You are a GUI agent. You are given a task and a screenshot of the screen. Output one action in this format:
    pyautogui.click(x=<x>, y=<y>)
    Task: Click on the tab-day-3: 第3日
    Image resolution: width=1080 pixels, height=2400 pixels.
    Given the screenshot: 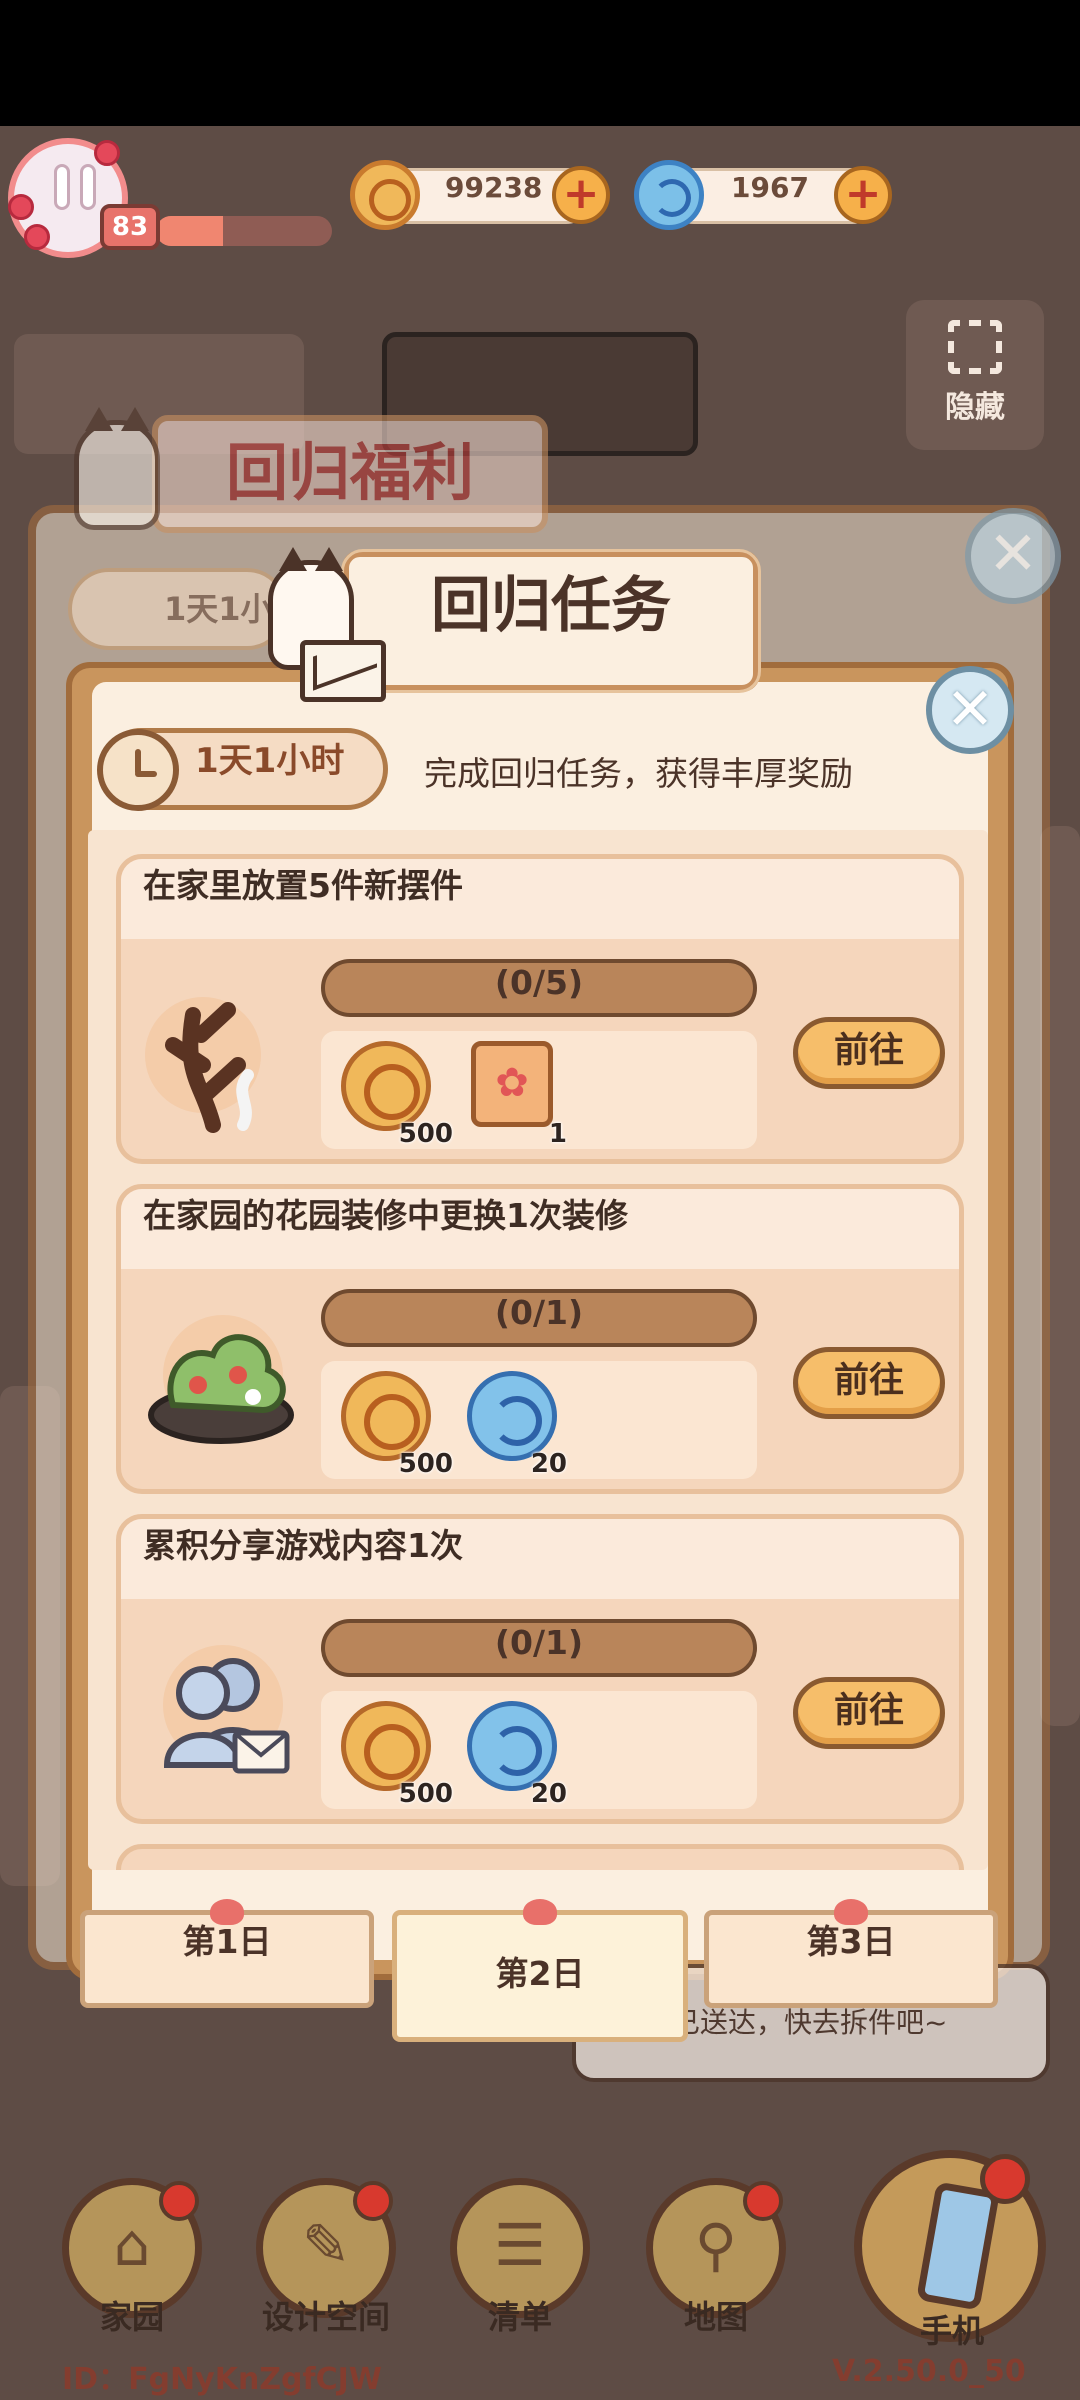 What is the action you would take?
    pyautogui.click(x=851, y=1953)
    